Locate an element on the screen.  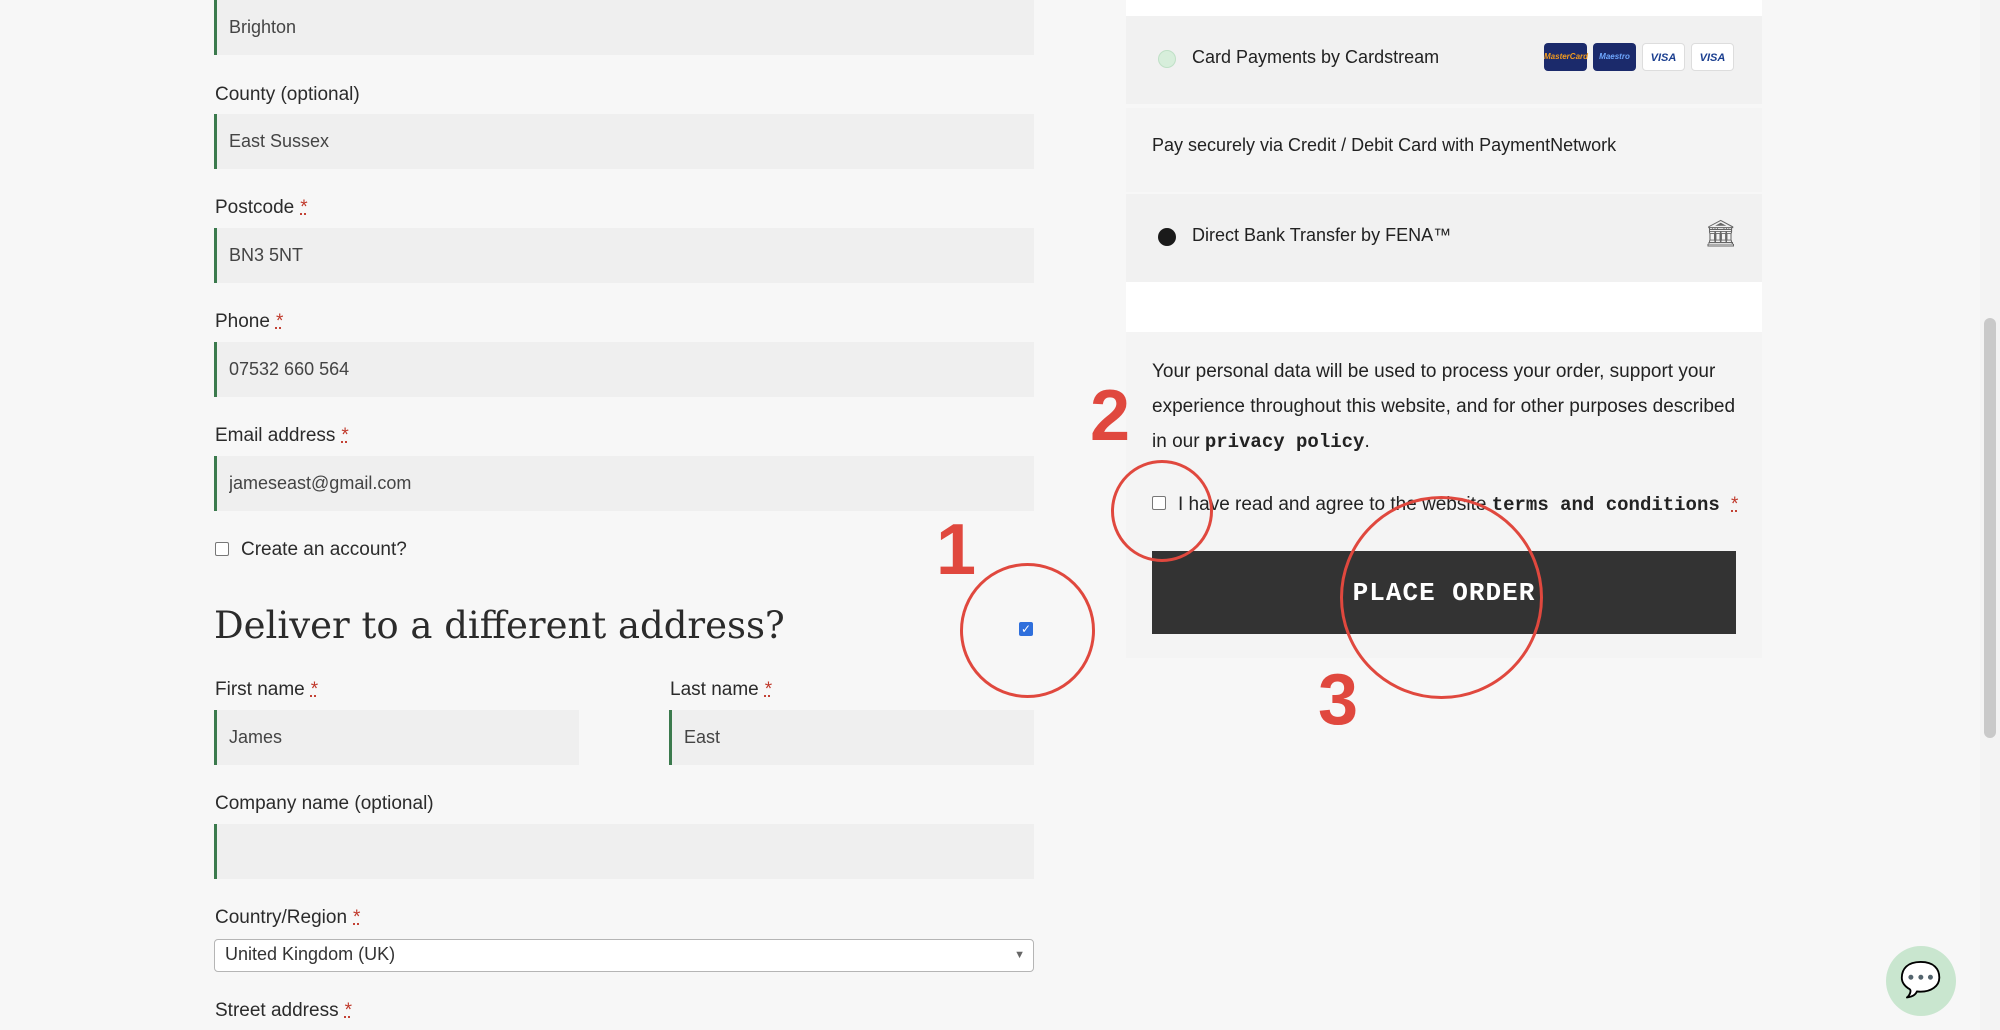
create-account-label: Create an account? is located at coordinates (324, 549).